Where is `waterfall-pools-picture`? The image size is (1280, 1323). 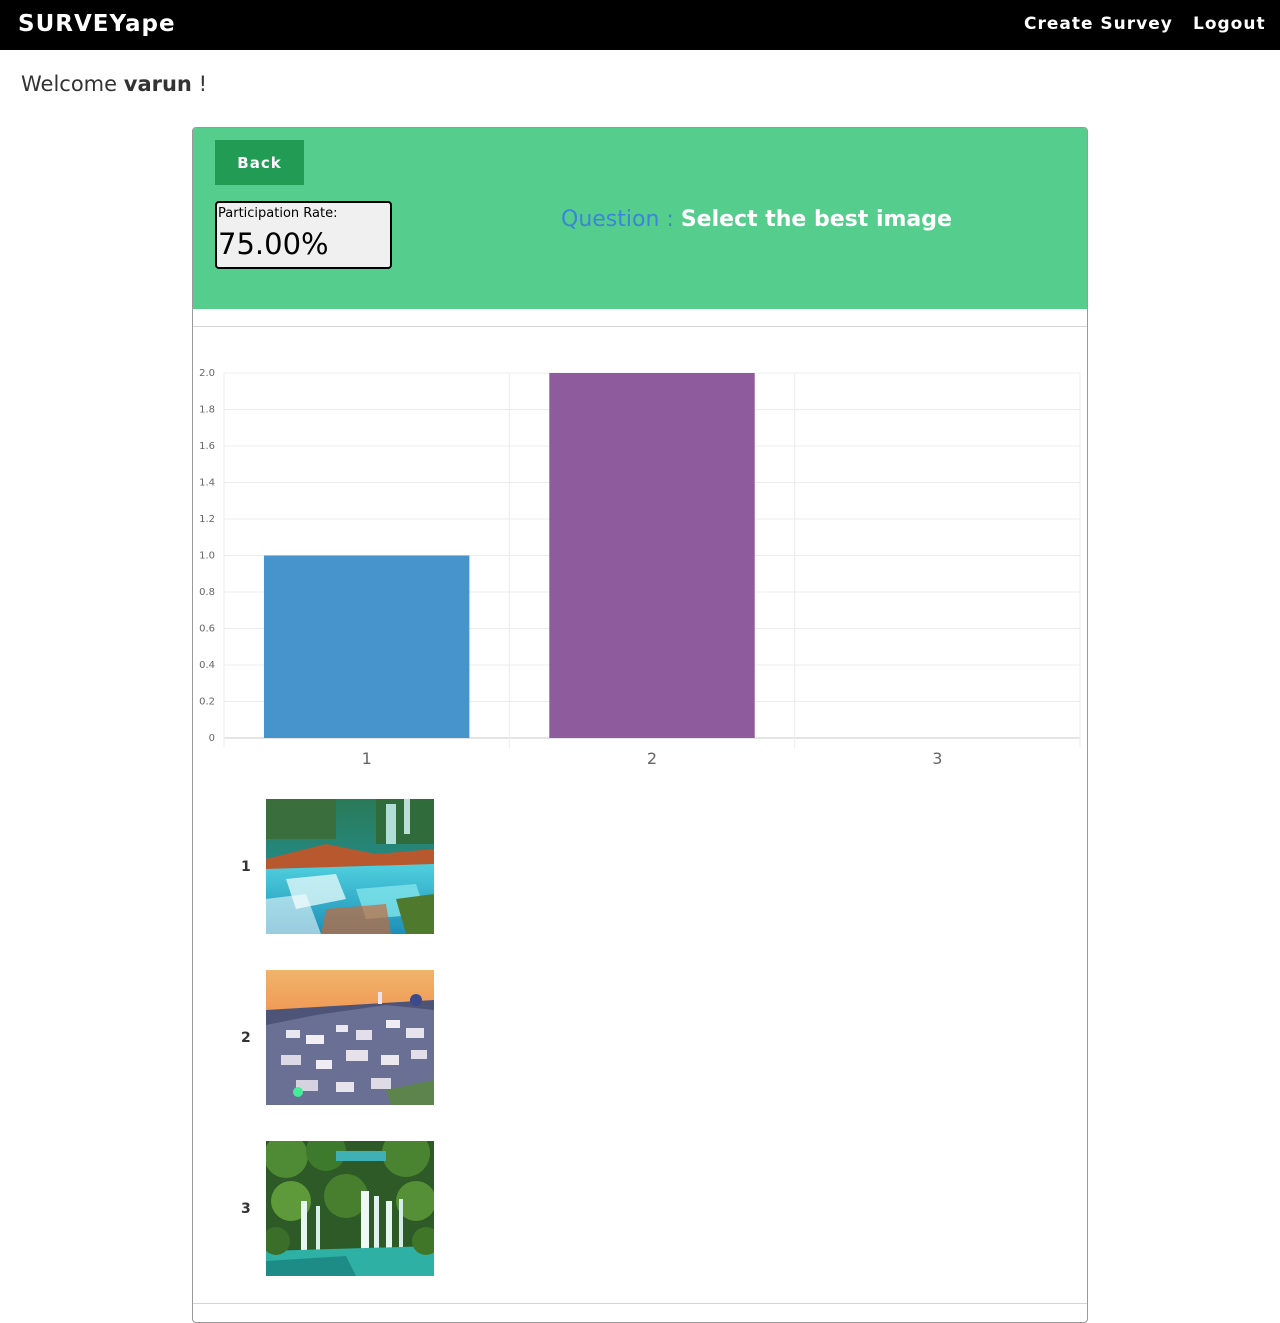
waterfall-pools-picture is located at coordinates (350, 866).